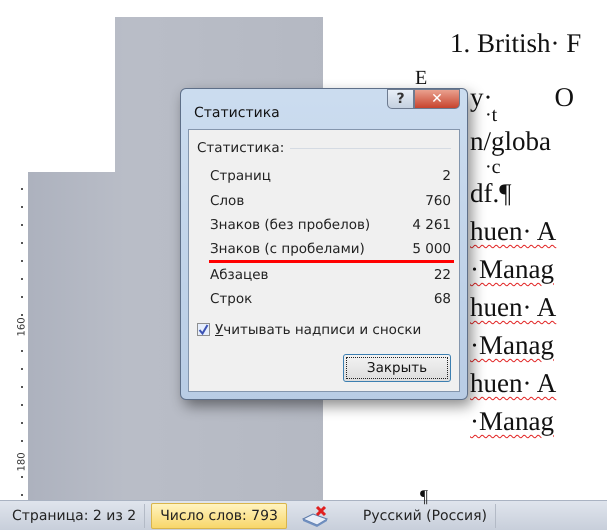 This screenshot has width=607, height=530. I want to click on ruler-label: 160, so click(22, 327).